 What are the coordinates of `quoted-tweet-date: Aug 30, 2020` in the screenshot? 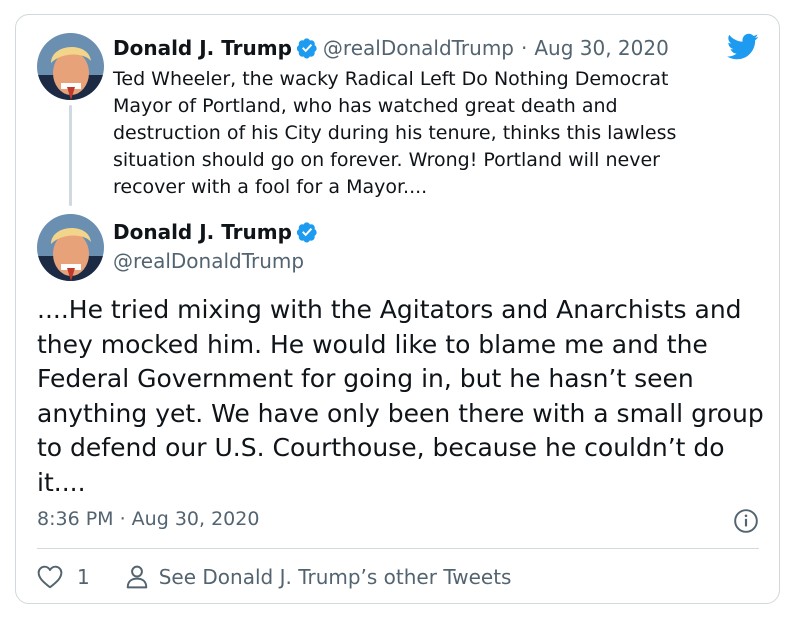 It's located at (601, 48).